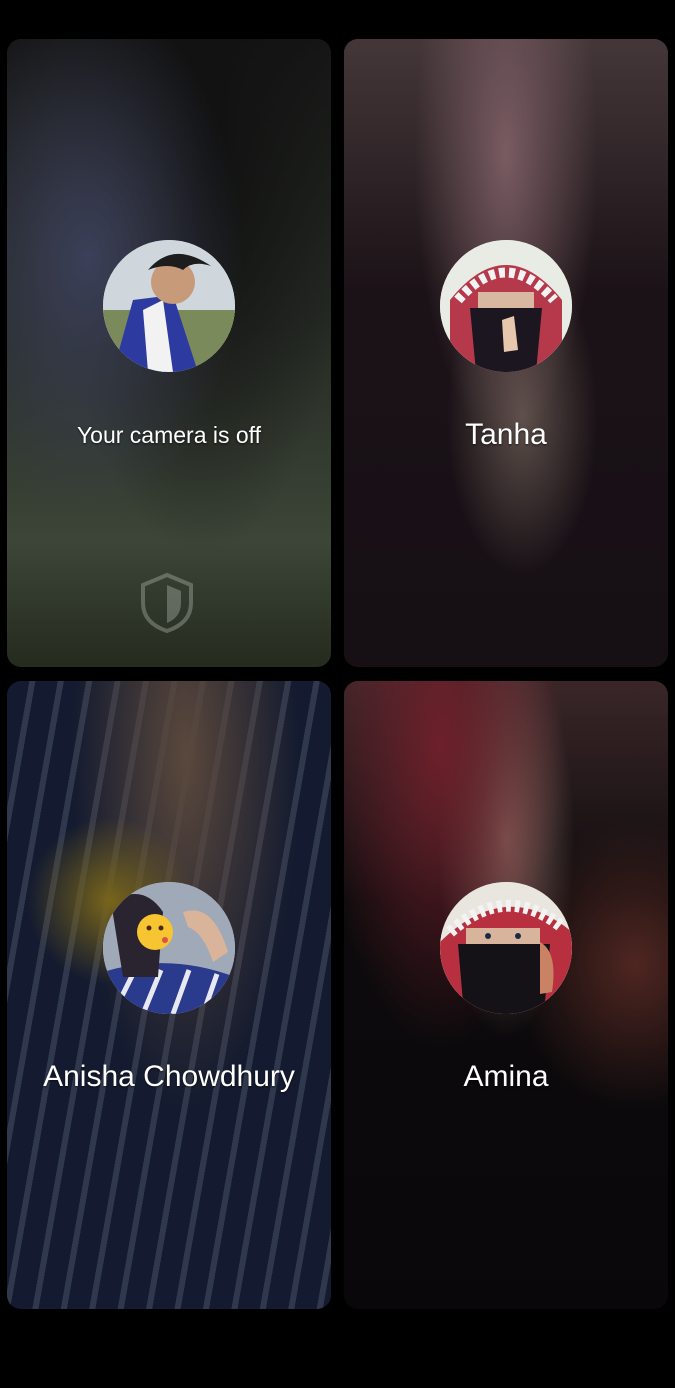  What do you see at coordinates (169, 435) in the screenshot?
I see `participant-name: Your camera is off` at bounding box center [169, 435].